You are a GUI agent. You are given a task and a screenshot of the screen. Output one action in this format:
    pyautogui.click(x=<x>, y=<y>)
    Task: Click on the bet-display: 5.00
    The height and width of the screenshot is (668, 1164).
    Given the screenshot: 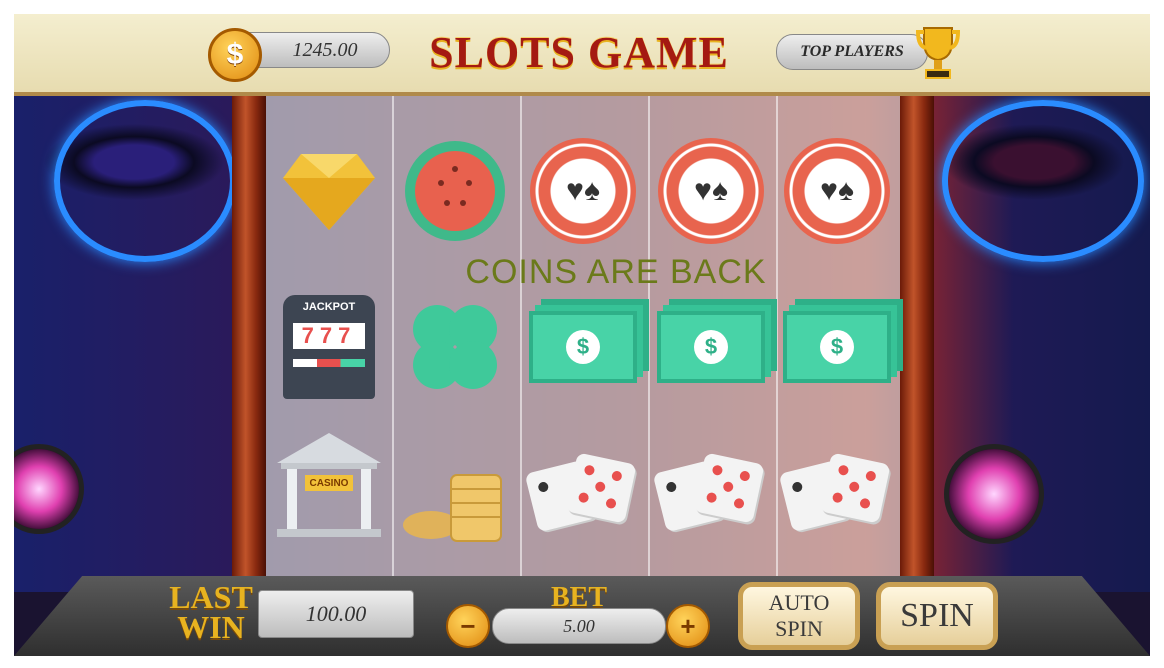 What is the action you would take?
    pyautogui.click(x=579, y=626)
    